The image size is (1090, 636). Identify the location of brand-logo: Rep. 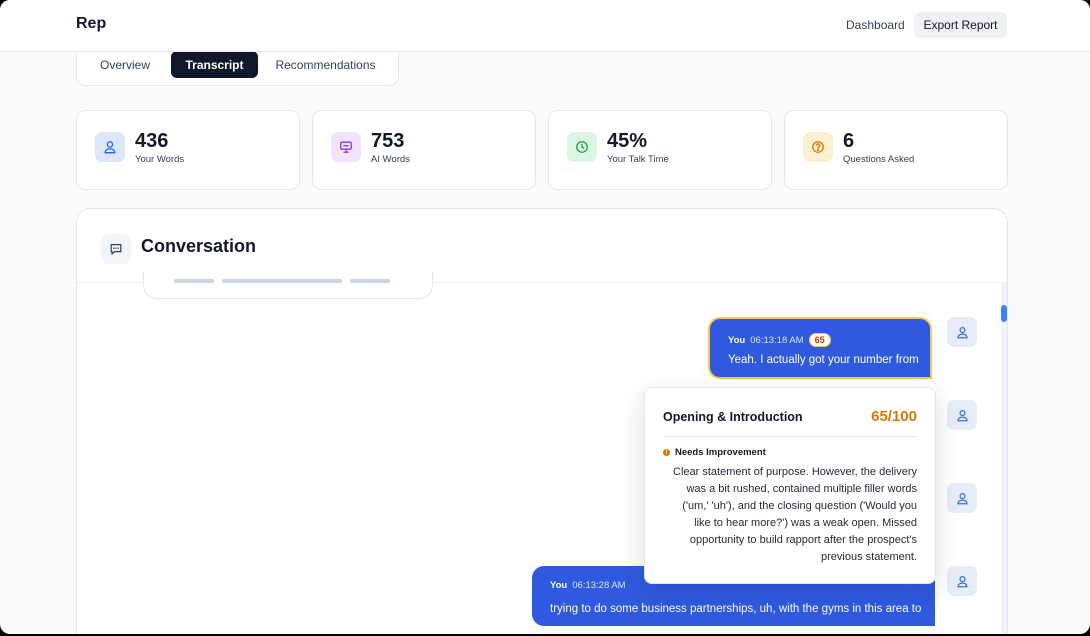
(91, 24).